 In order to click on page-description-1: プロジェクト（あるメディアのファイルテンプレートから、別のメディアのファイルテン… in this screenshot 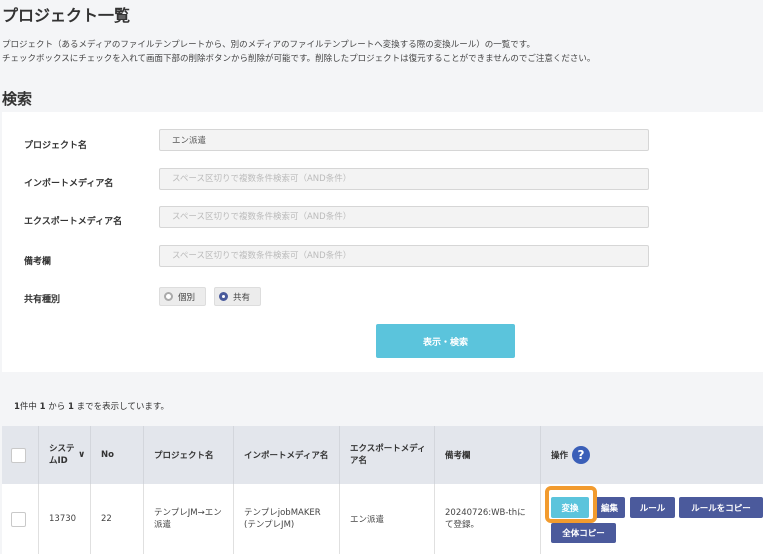, I will do `click(268, 45)`.